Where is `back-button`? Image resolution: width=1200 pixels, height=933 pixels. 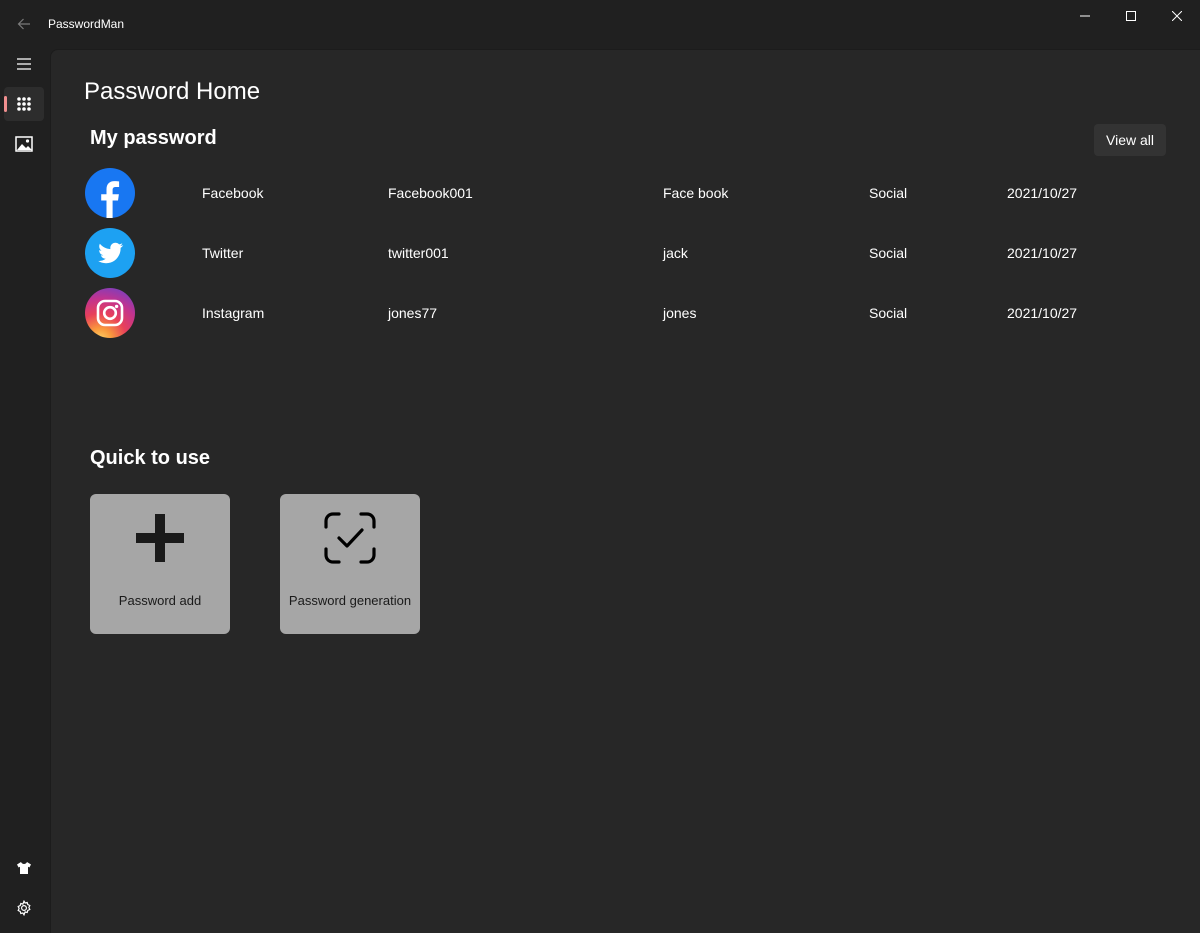
back-button is located at coordinates (24, 24).